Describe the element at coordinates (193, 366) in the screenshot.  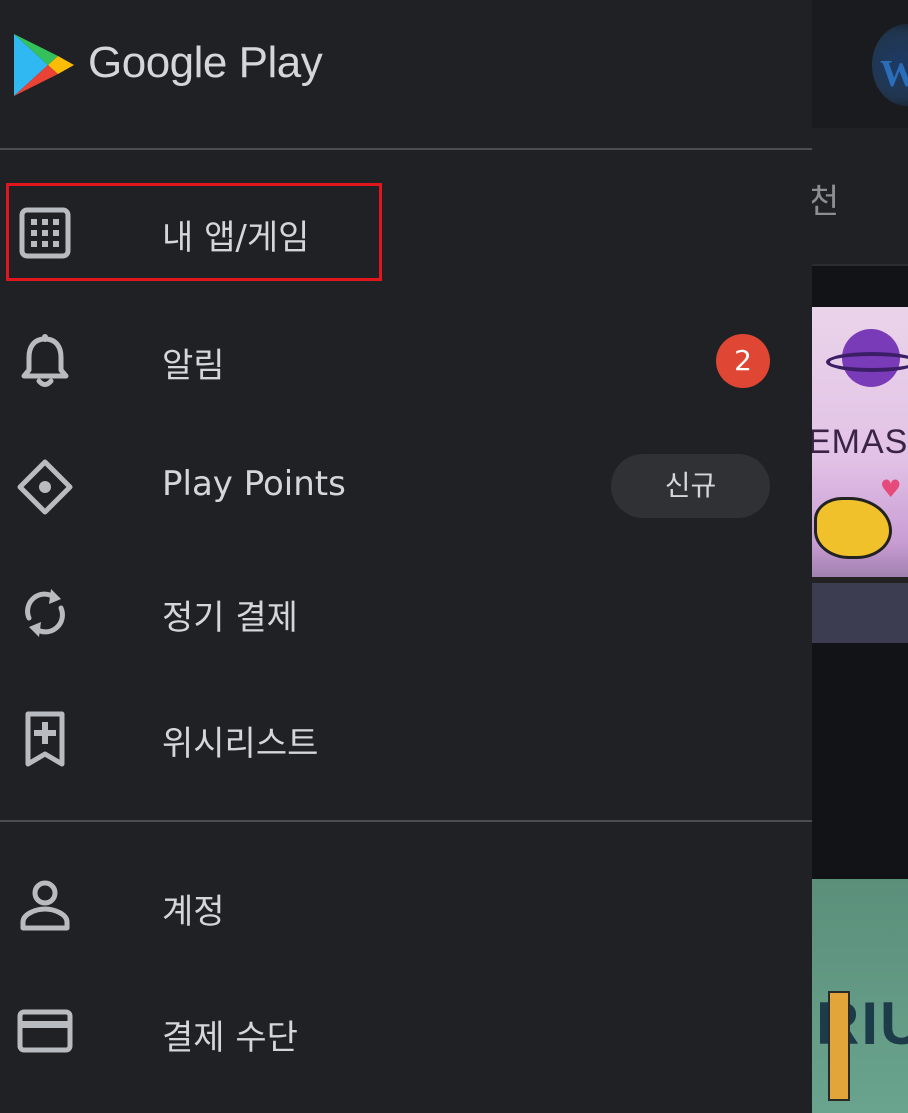
I see `menu-label-notifications: 알림` at that location.